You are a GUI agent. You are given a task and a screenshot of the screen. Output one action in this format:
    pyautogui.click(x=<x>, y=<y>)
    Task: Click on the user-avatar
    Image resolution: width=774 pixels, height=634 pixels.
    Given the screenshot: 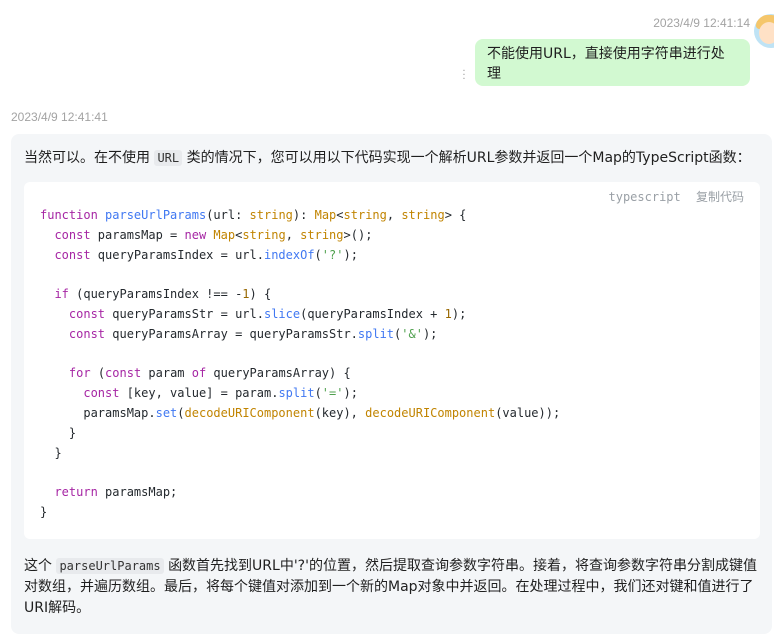 What is the action you would take?
    pyautogui.click(x=764, y=31)
    